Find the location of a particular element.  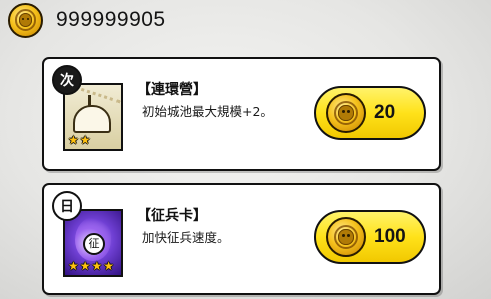

frequency-badge: 日 is located at coordinates (67, 206).